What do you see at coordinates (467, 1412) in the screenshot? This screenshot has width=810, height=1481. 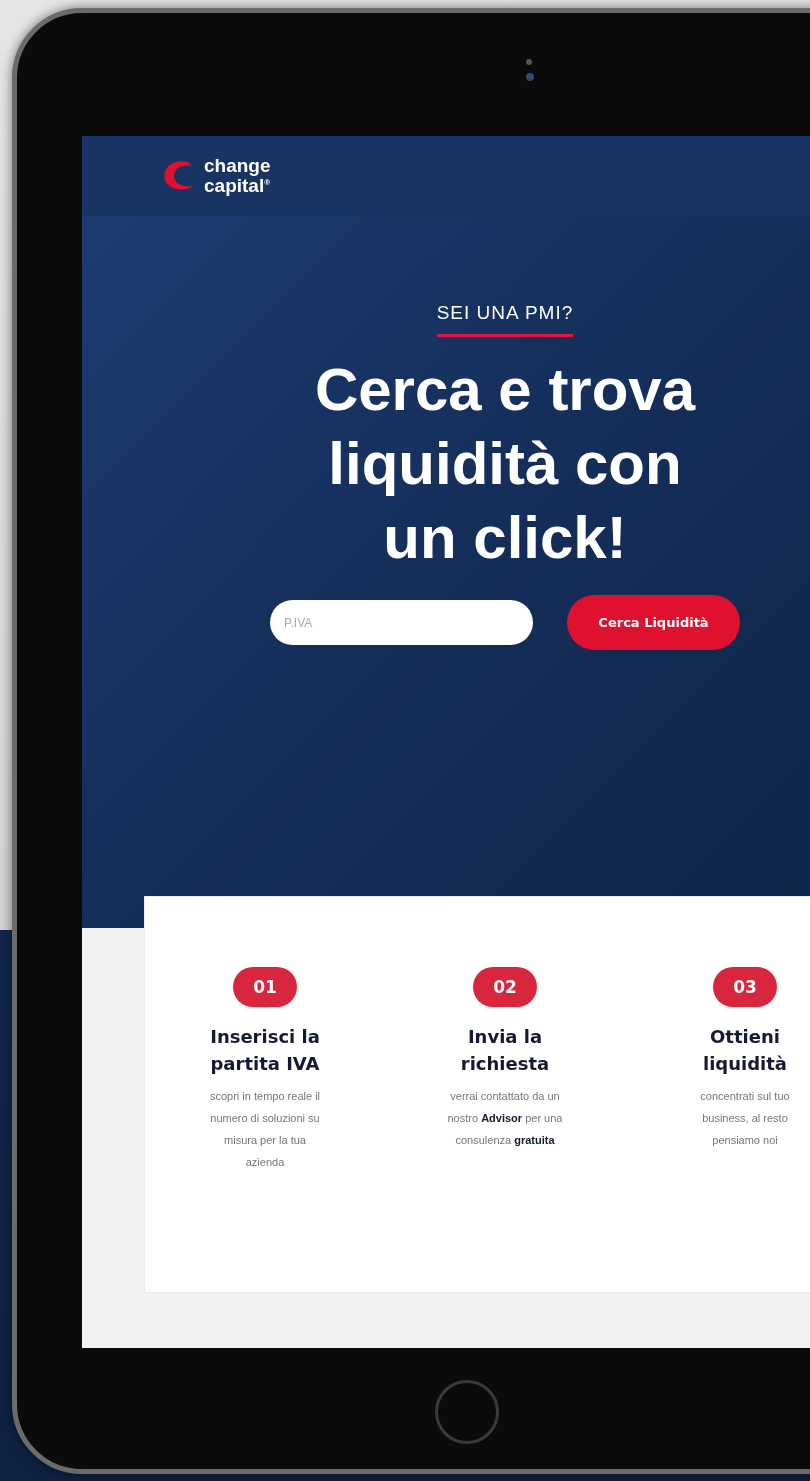 I see `home-button` at bounding box center [467, 1412].